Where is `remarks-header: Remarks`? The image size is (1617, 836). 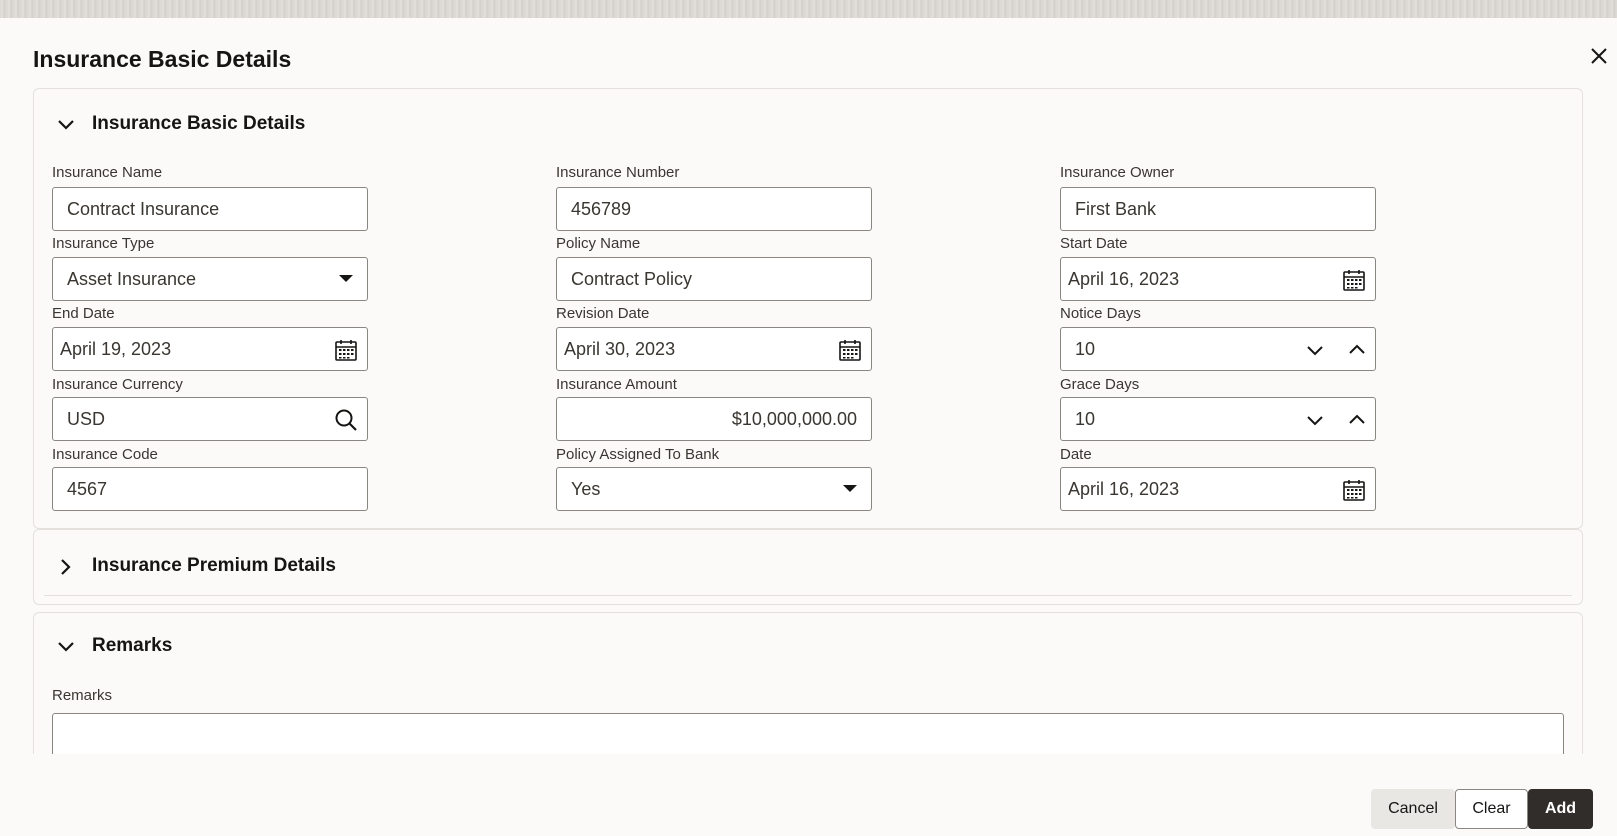 remarks-header: Remarks is located at coordinates (808, 648).